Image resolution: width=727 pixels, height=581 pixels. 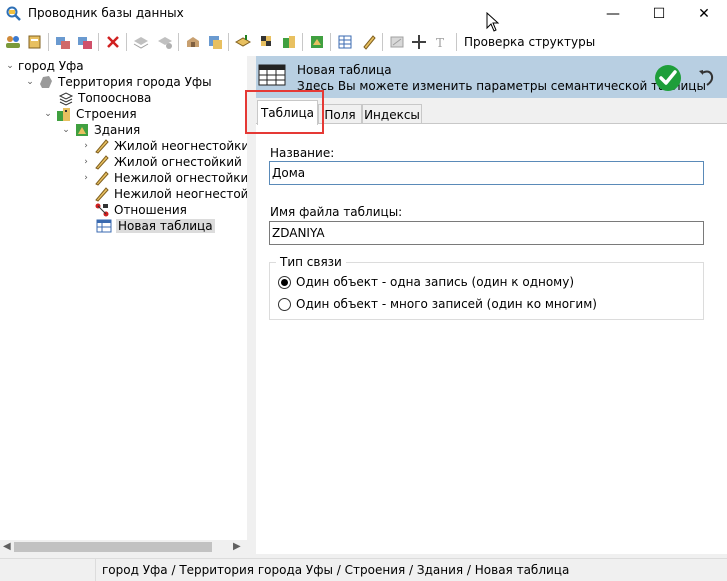 What do you see at coordinates (243, 42) in the screenshot?
I see `layer-add-icon` at bounding box center [243, 42].